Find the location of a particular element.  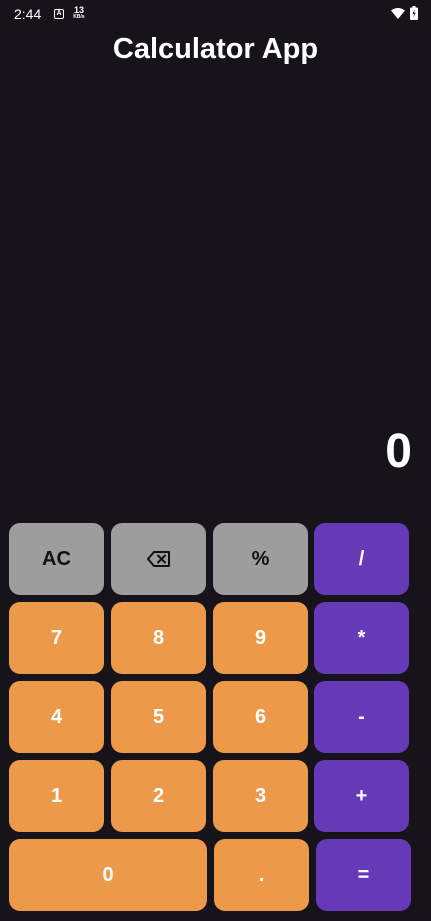

nine-button: 9 is located at coordinates (260, 638).